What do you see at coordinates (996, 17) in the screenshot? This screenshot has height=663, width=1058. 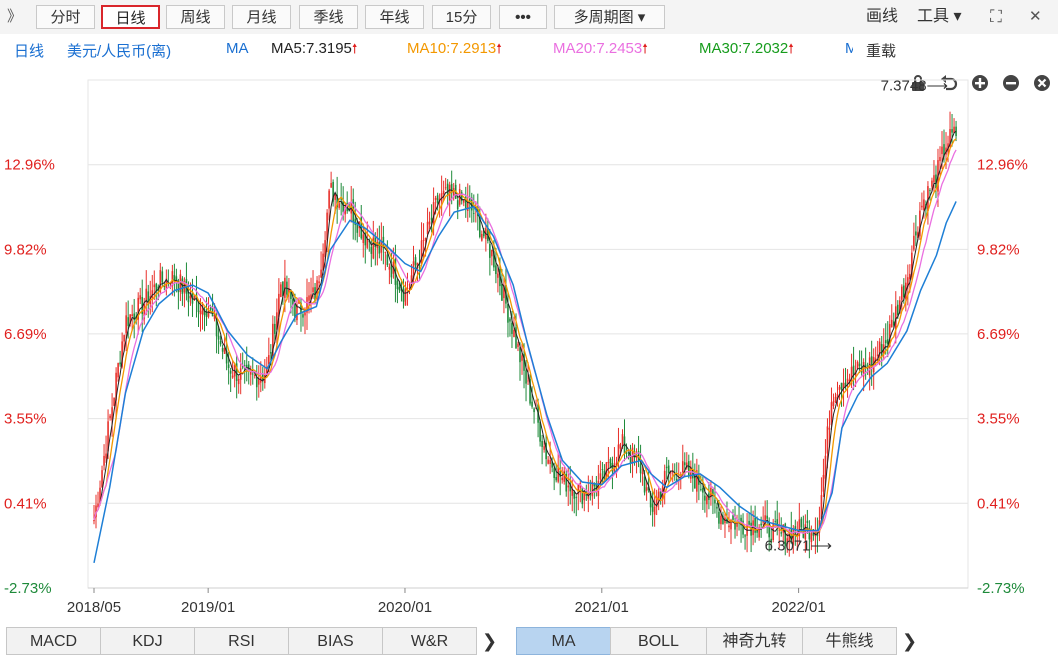 I see `fullscreen-icon: ⛶` at bounding box center [996, 17].